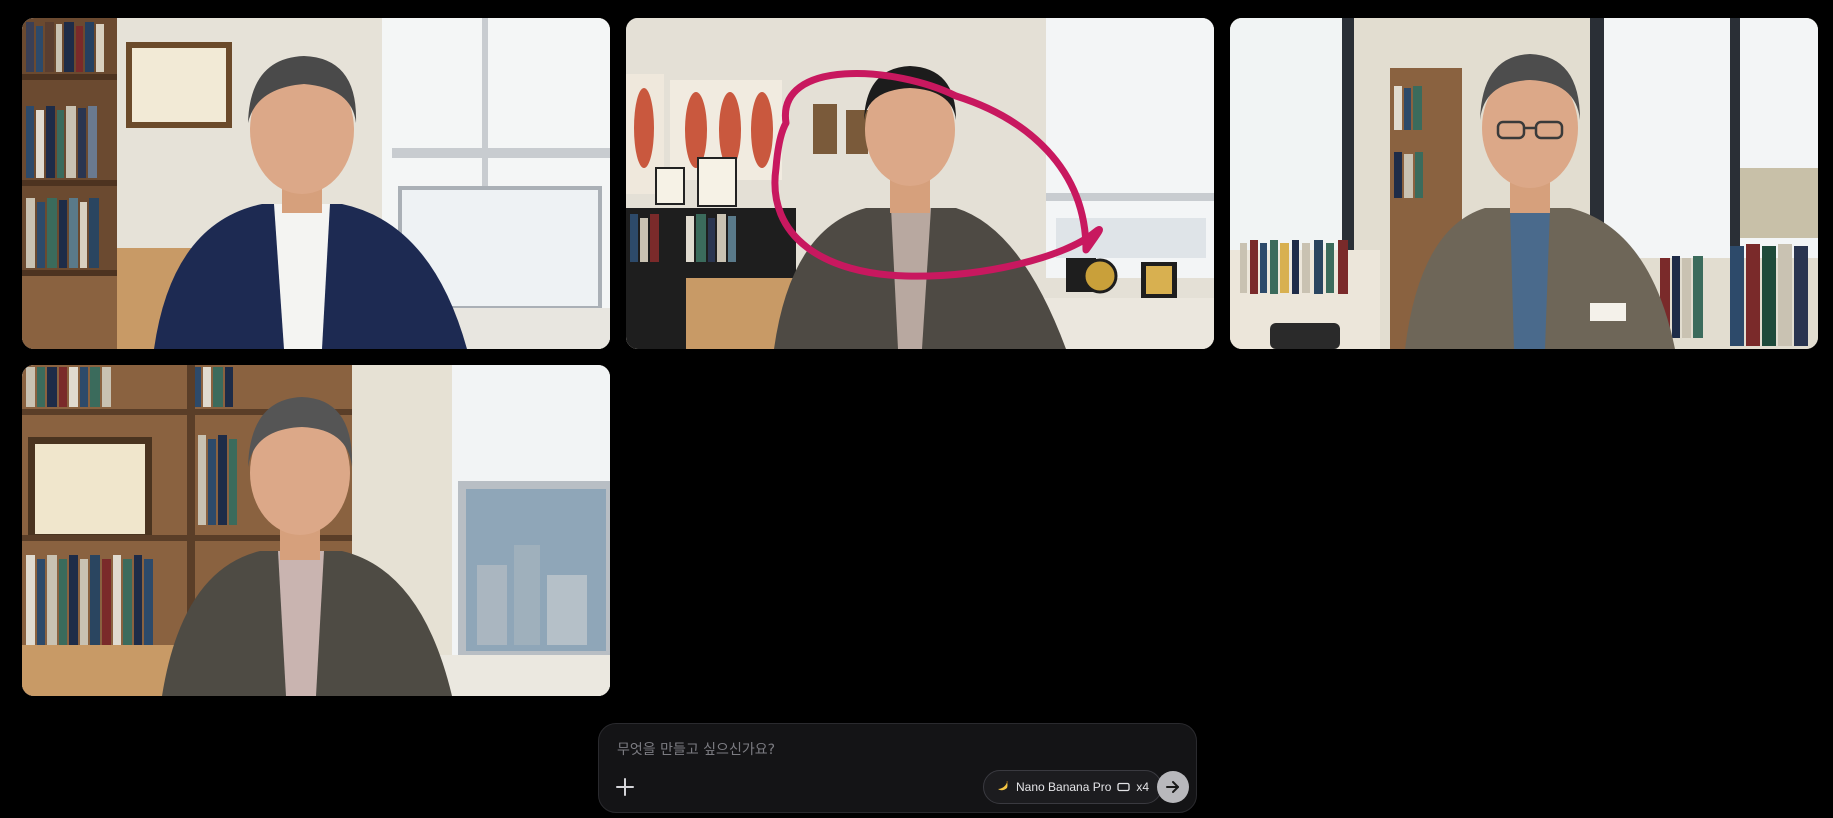  I want to click on model-selector: Nano Banana Pro x4, so click(1073, 787).